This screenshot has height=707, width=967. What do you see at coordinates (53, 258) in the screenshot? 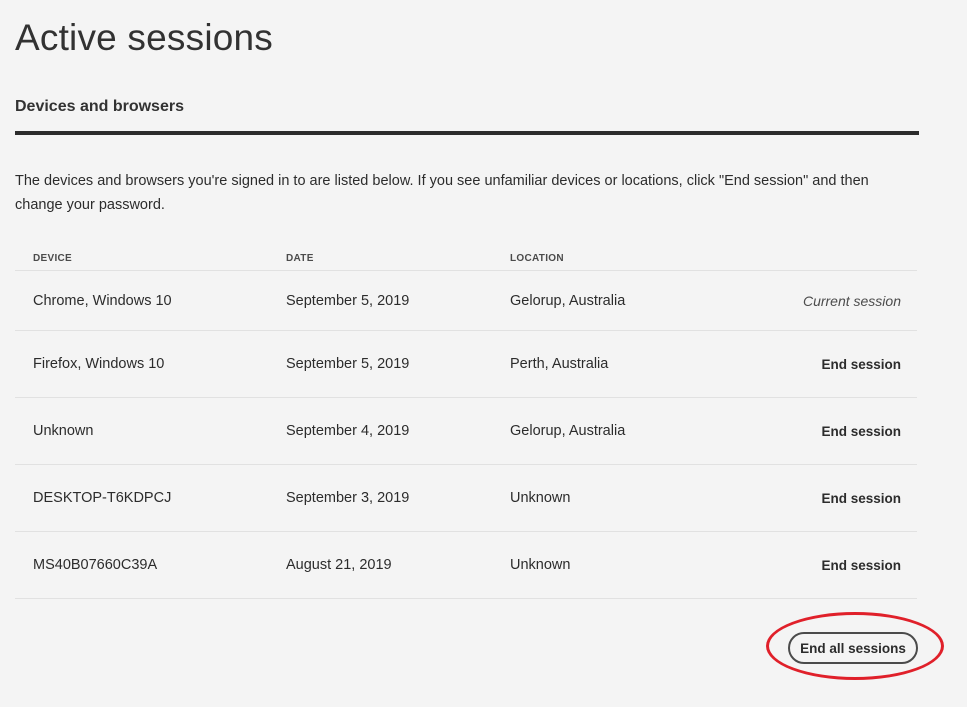
I see `column-header-device: DEVICE` at bounding box center [53, 258].